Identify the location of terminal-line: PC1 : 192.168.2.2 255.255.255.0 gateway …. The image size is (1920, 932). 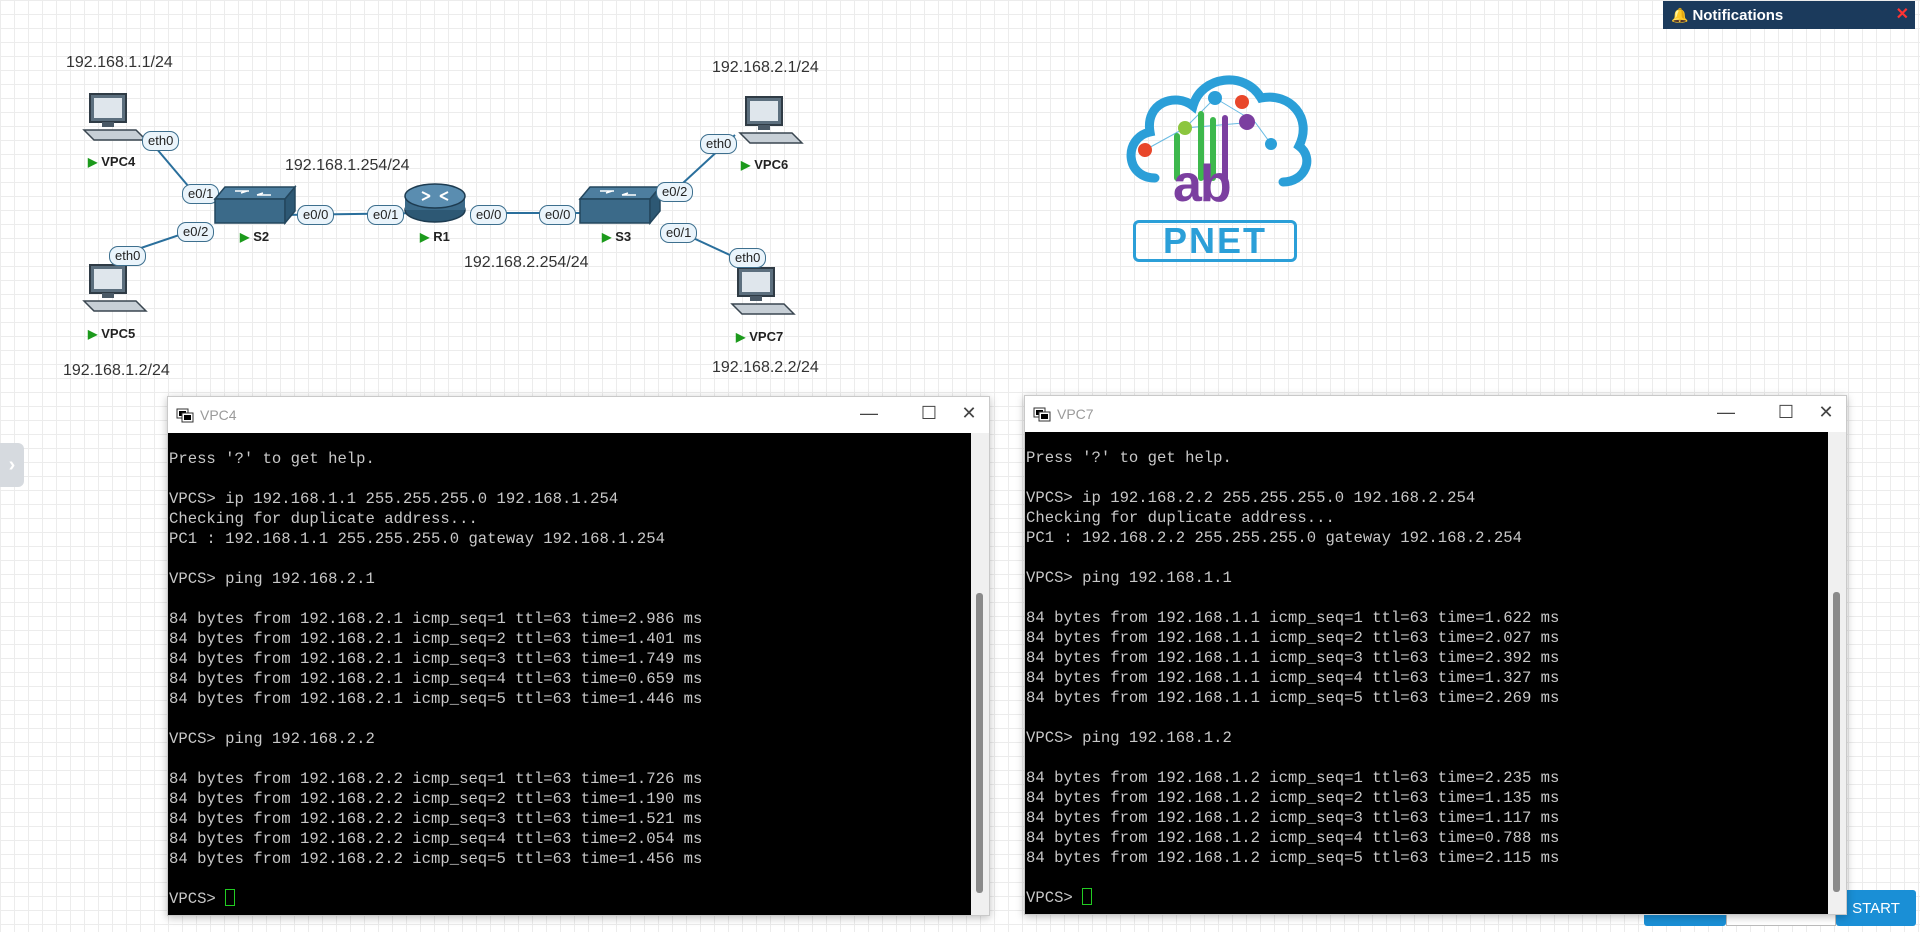
(1274, 538).